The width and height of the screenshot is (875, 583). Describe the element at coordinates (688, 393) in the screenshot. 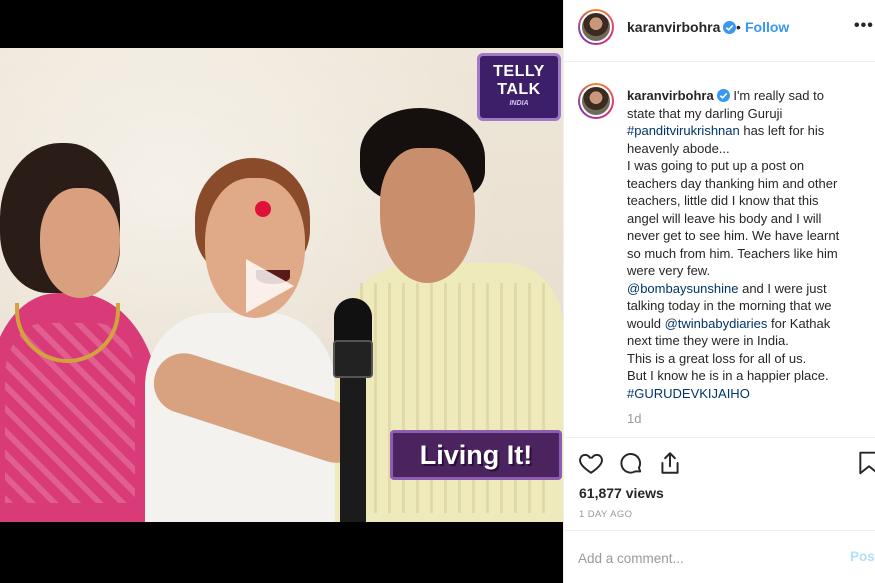

I see `hashtag-link: #GURUDEVKIJAIHO` at that location.